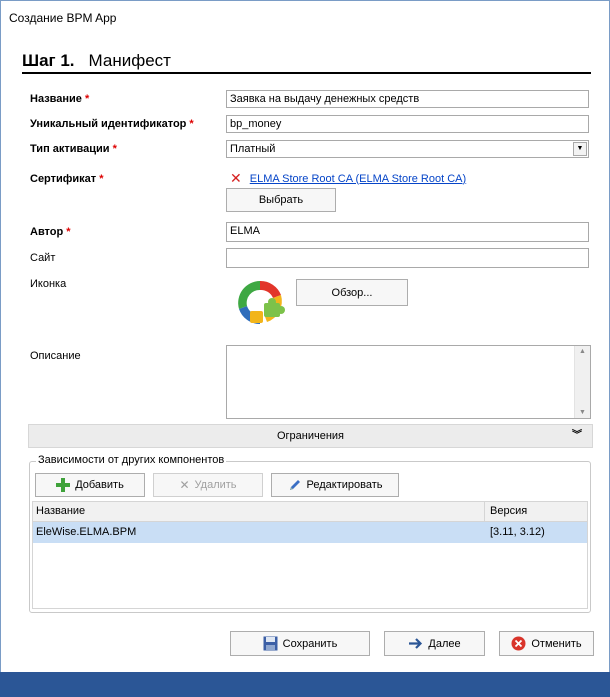 This screenshot has height=697, width=610. Describe the element at coordinates (70, 149) in the screenshot. I see `activation-label-text: Тип активации` at that location.